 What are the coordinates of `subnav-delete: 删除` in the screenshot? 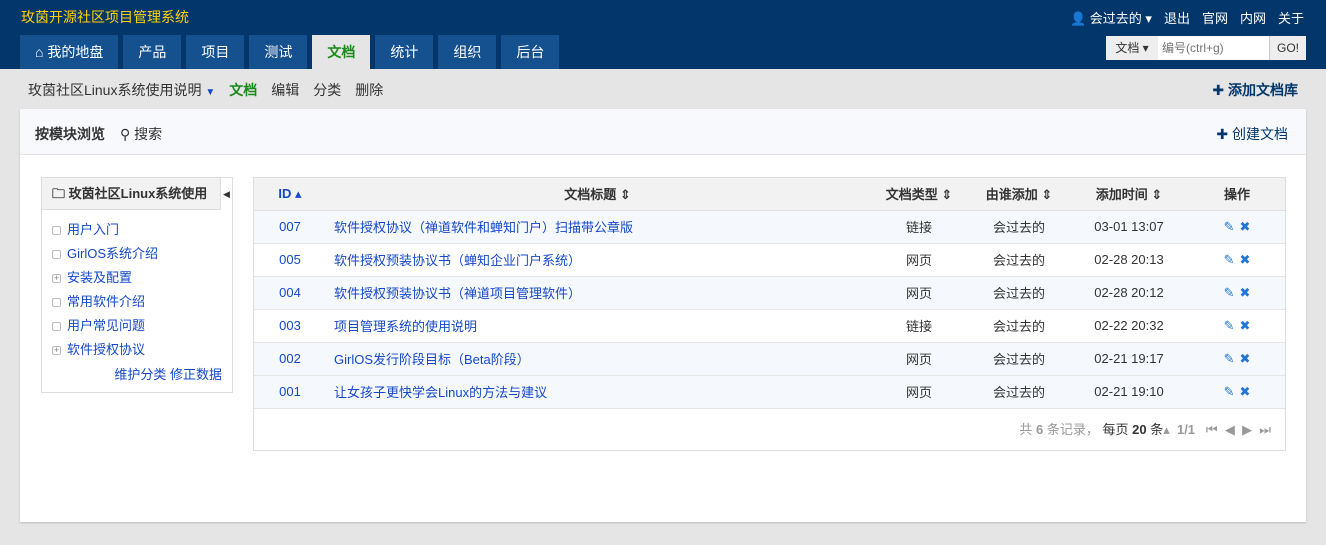 It's located at (369, 90).